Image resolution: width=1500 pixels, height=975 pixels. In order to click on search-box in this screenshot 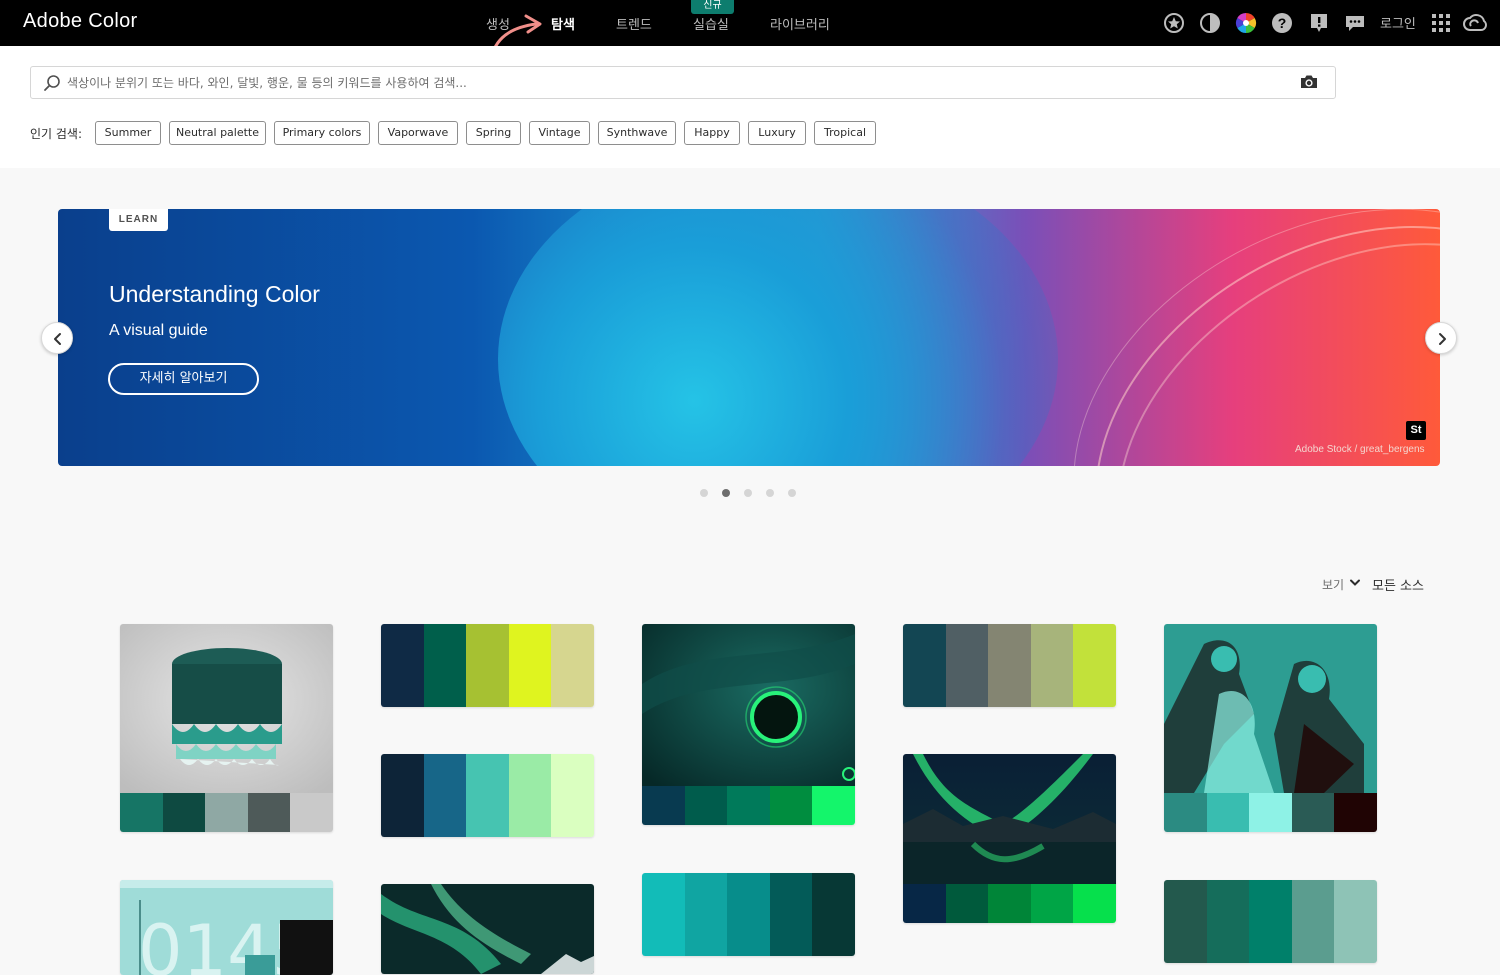, I will do `click(683, 82)`.